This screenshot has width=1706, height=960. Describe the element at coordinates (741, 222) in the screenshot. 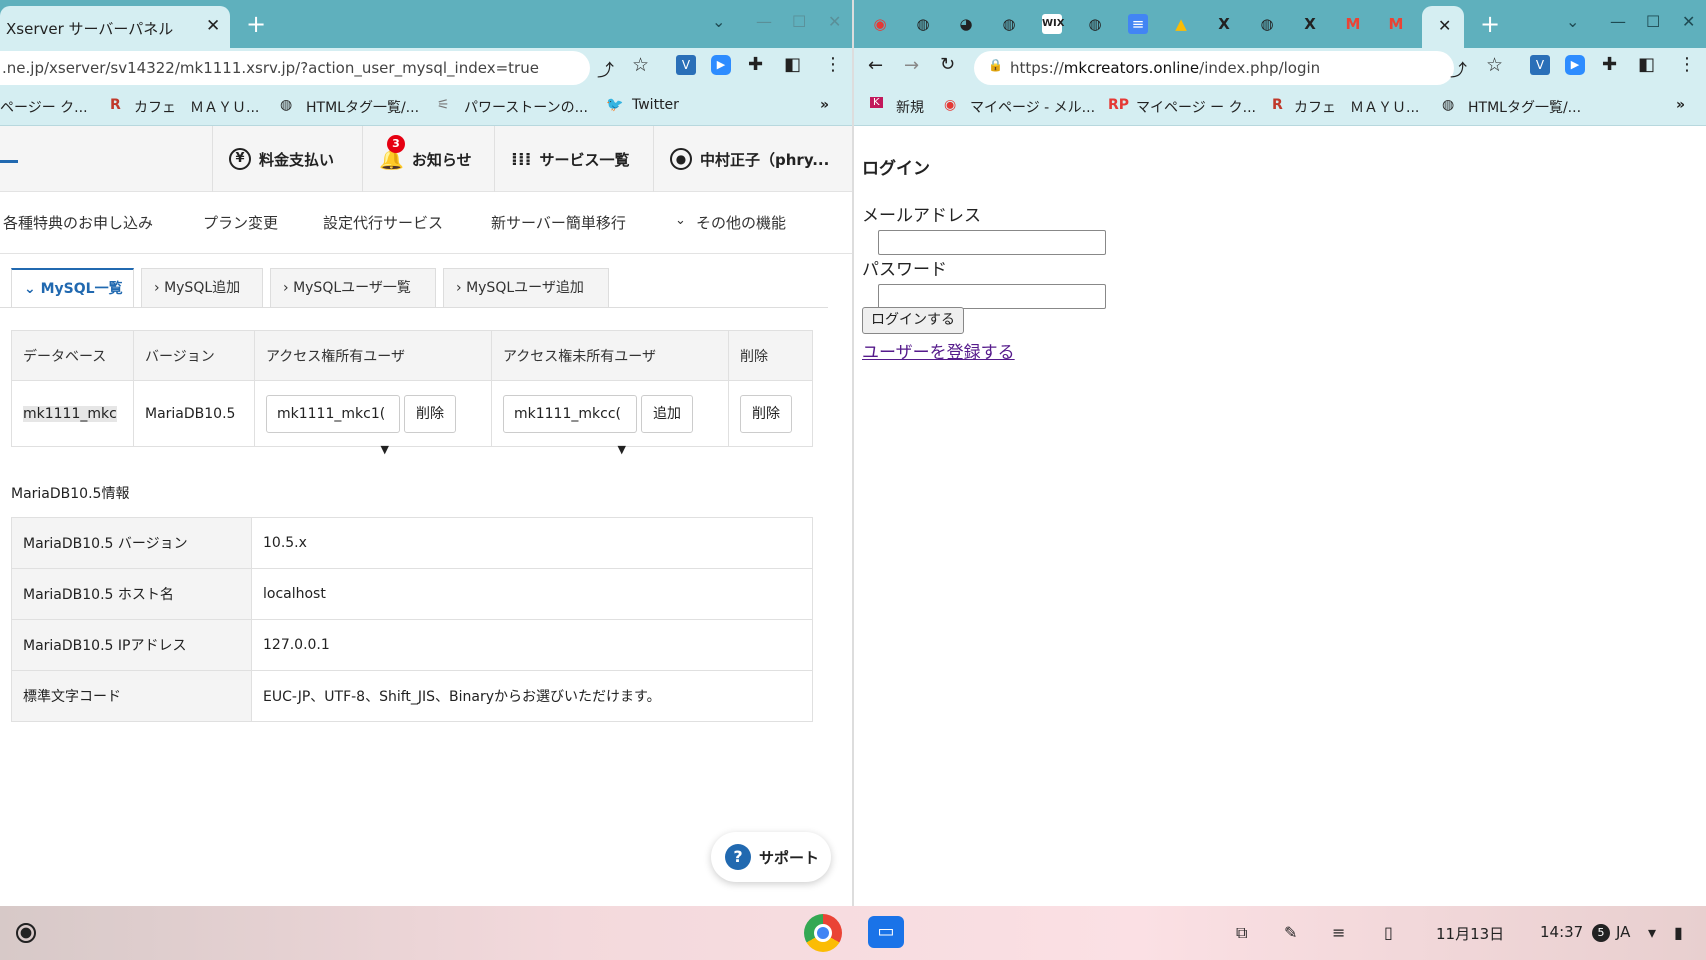

I see `subnav-other-features: その他の機能` at that location.